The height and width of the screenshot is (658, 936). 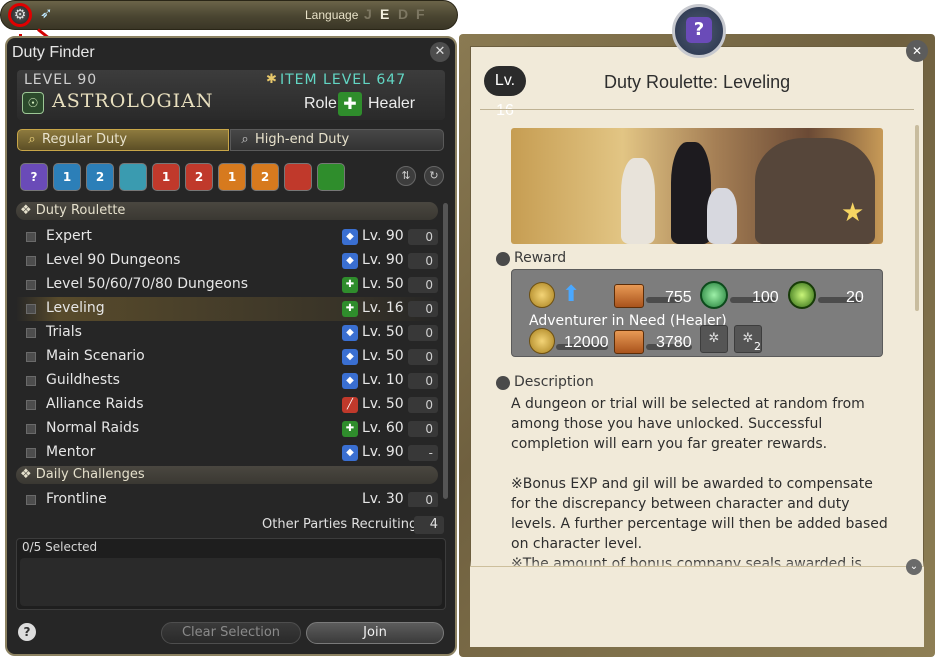 What do you see at coordinates (227, 453) in the screenshot?
I see `list-item: Mentor ◆ Lv. 90 -` at bounding box center [227, 453].